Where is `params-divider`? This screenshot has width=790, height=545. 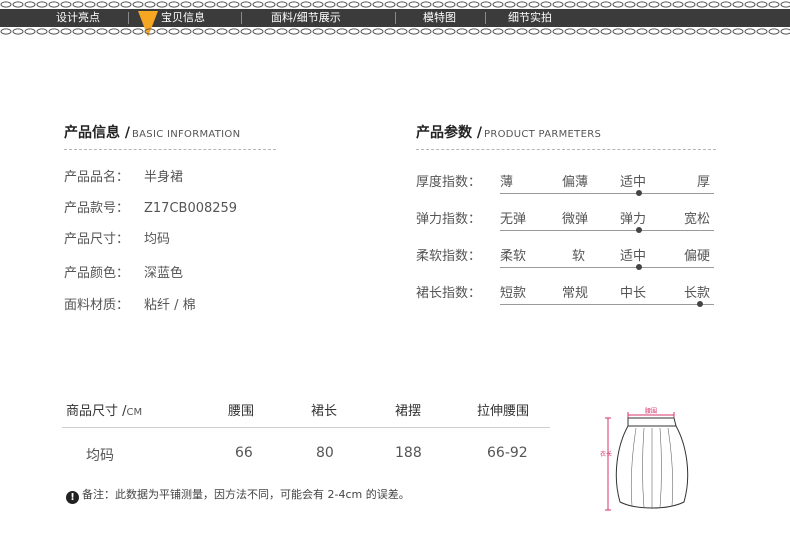
params-divider is located at coordinates (566, 149).